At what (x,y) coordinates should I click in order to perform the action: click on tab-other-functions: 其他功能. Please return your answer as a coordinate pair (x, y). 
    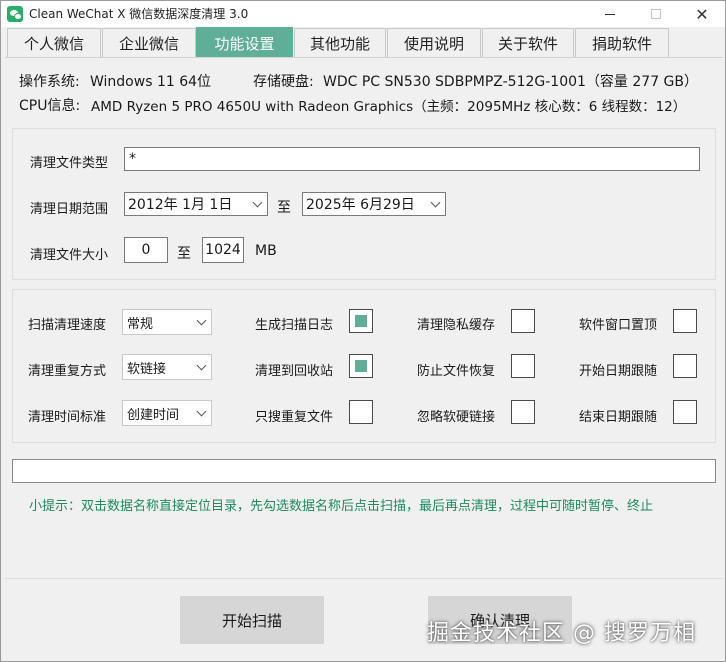
    Looking at the image, I should click on (340, 43).